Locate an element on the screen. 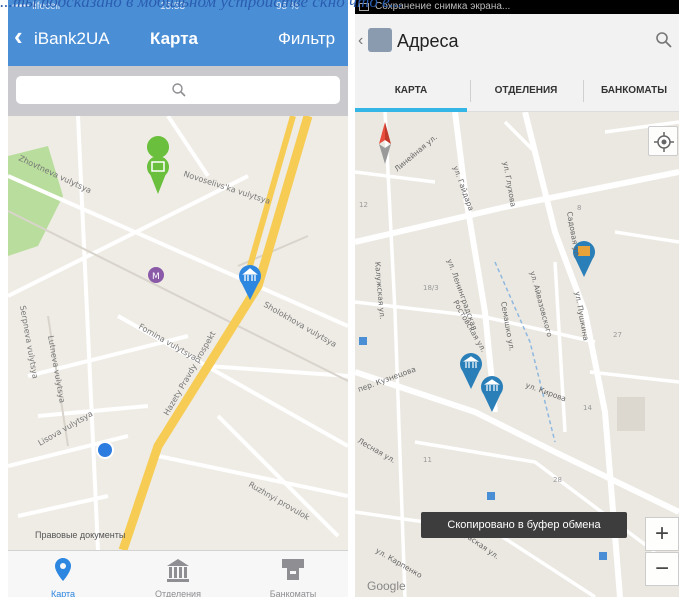 Image resolution: width=679 pixels, height=597 pixels. tab-branches: ОТДЕЛЕНИЯ is located at coordinates (526, 91).